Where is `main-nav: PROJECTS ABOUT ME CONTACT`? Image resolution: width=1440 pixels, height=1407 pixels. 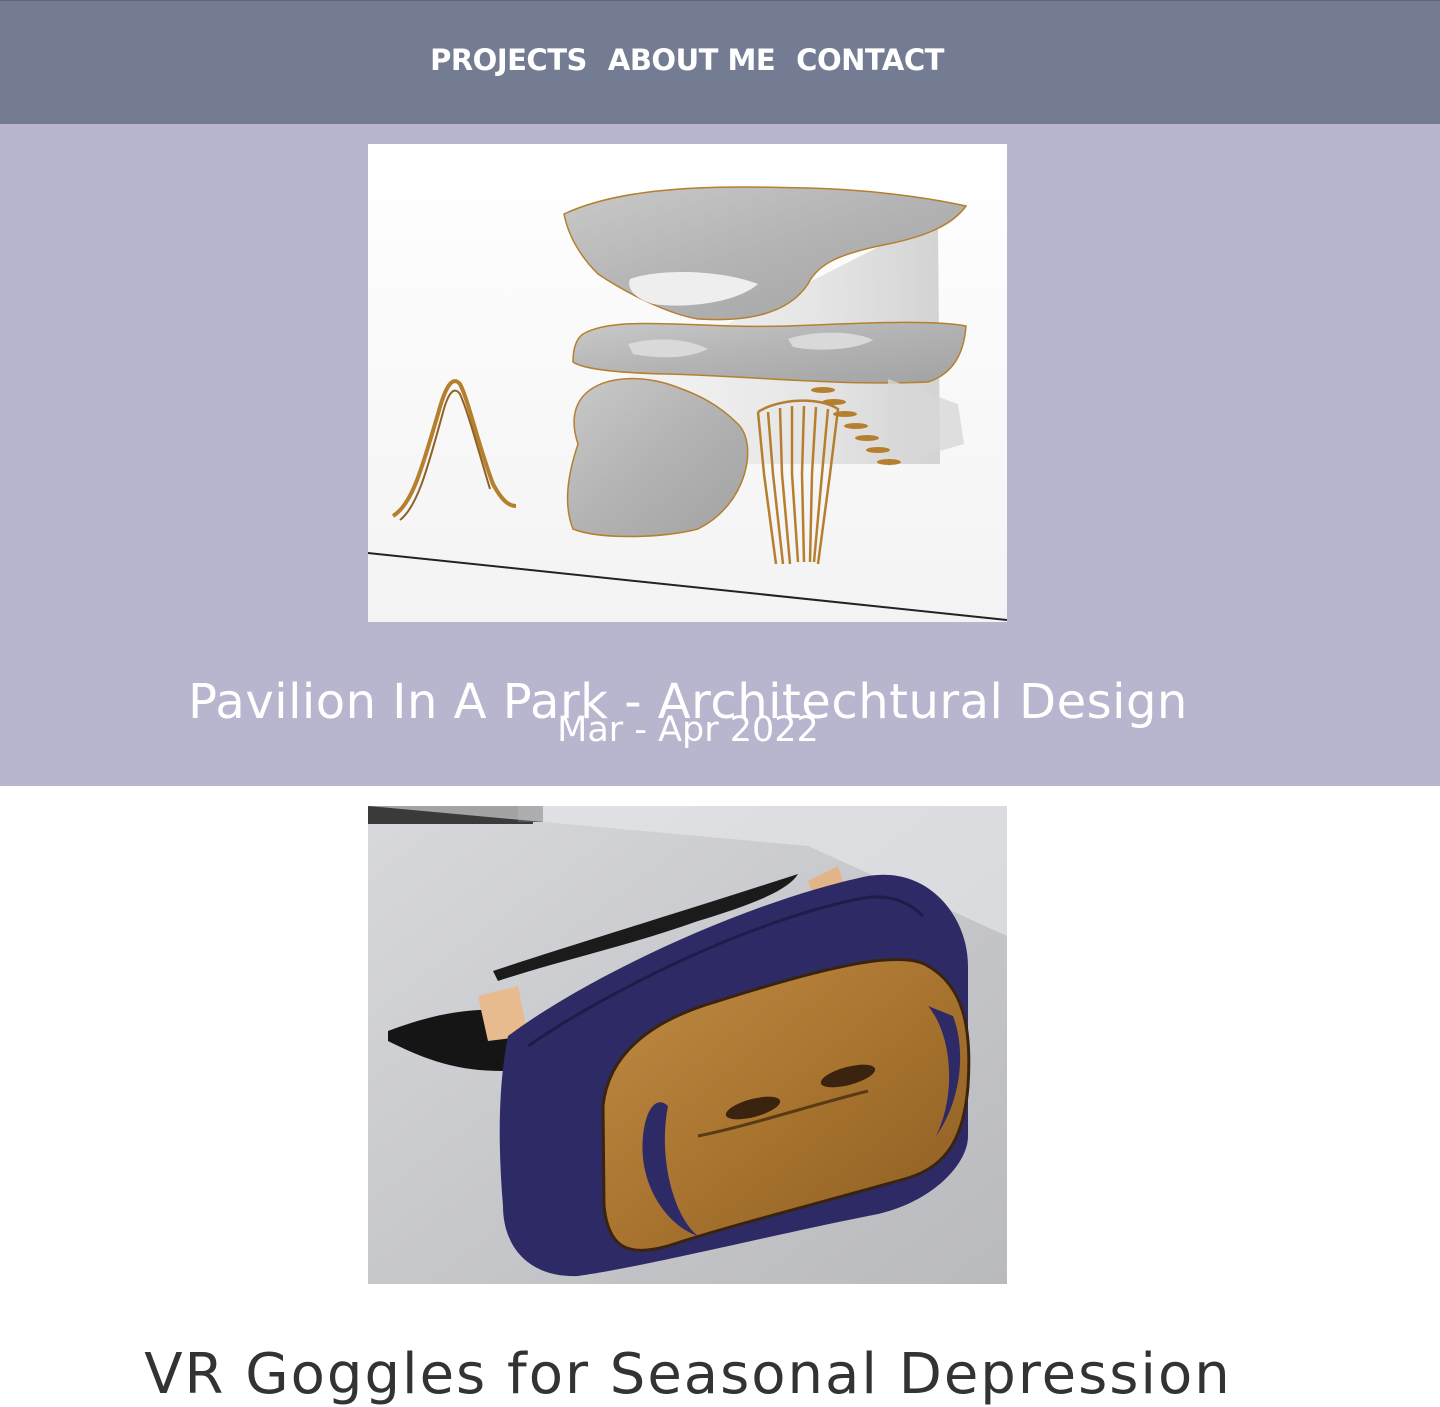 main-nav: PROJECTS ABOUT ME CONTACT is located at coordinates (687, 60).